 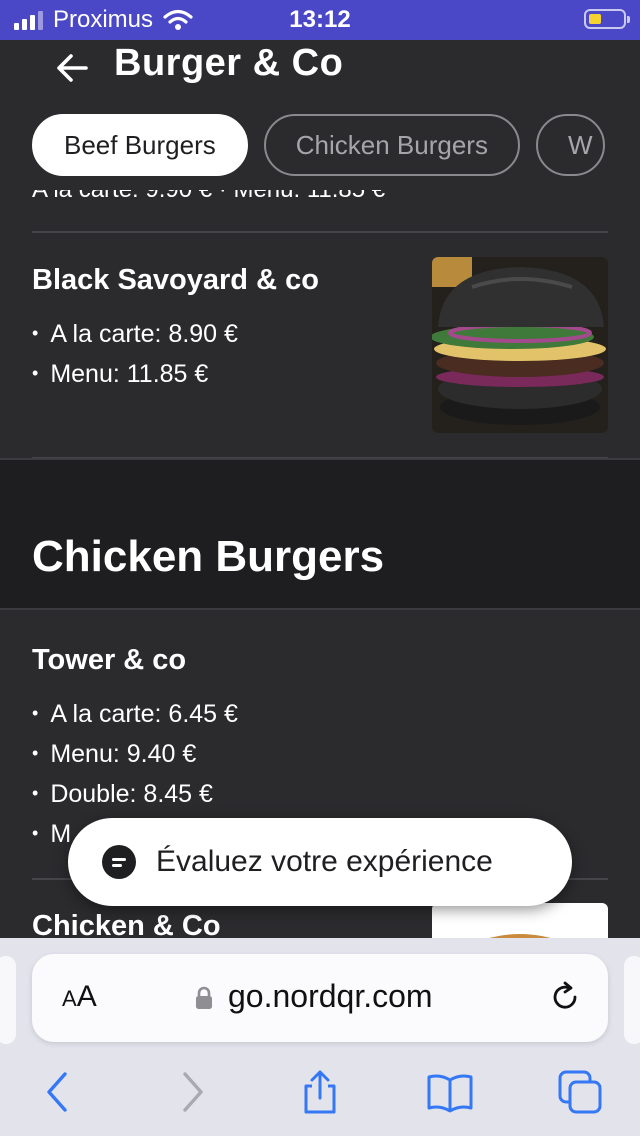 I want to click on tab-partial: W, so click(x=570, y=145).